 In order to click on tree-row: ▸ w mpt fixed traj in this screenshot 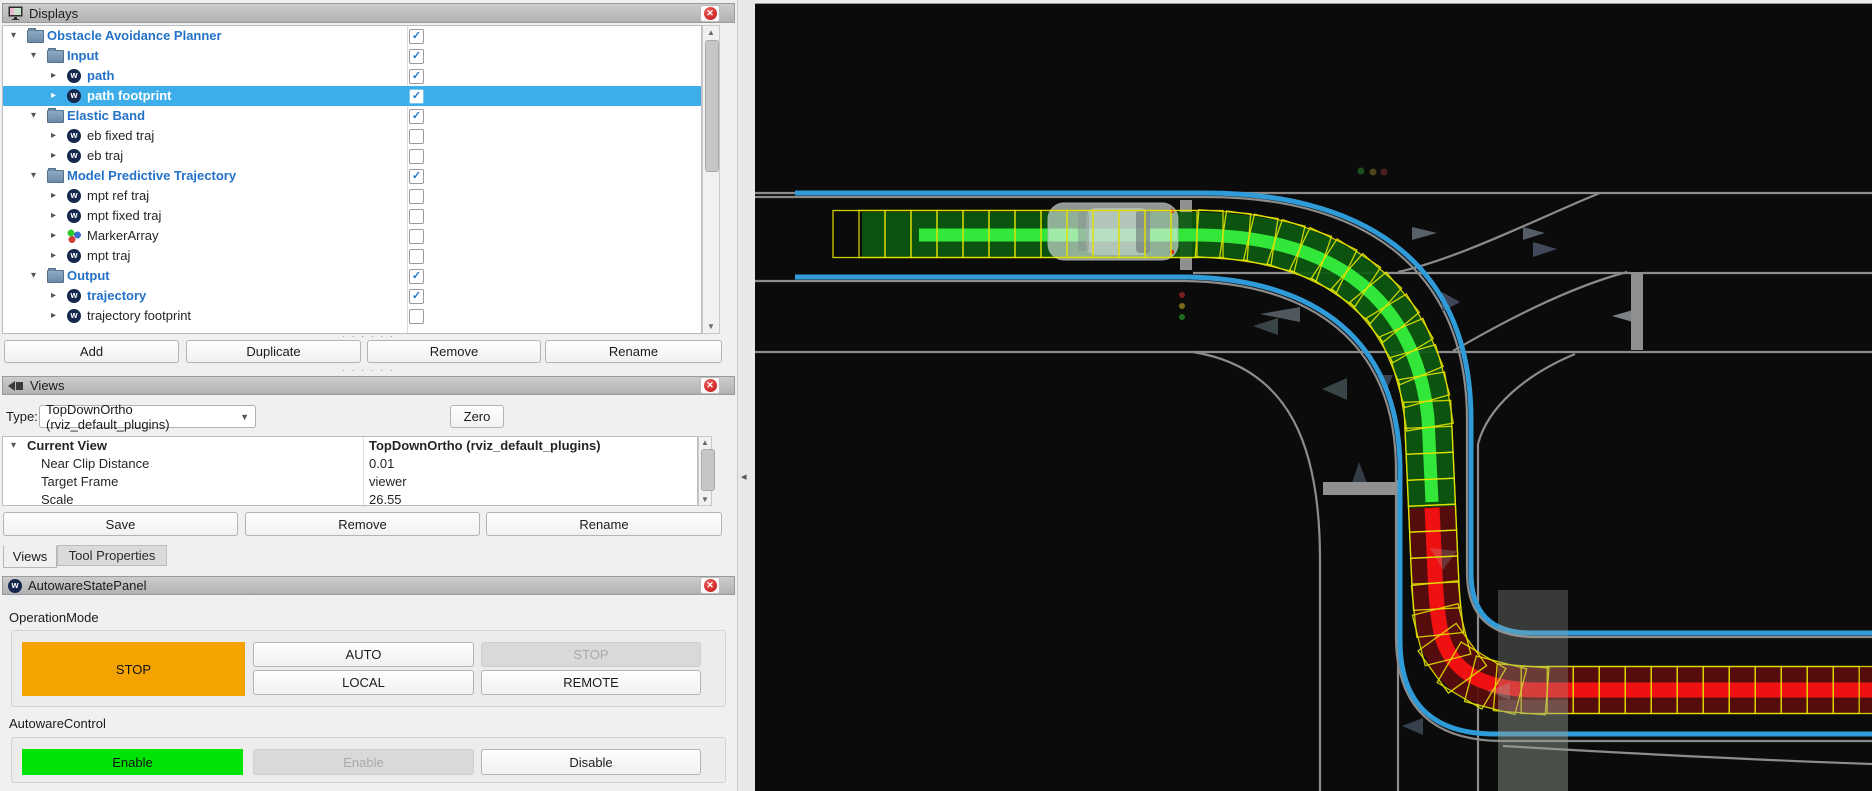, I will do `click(352, 216)`.